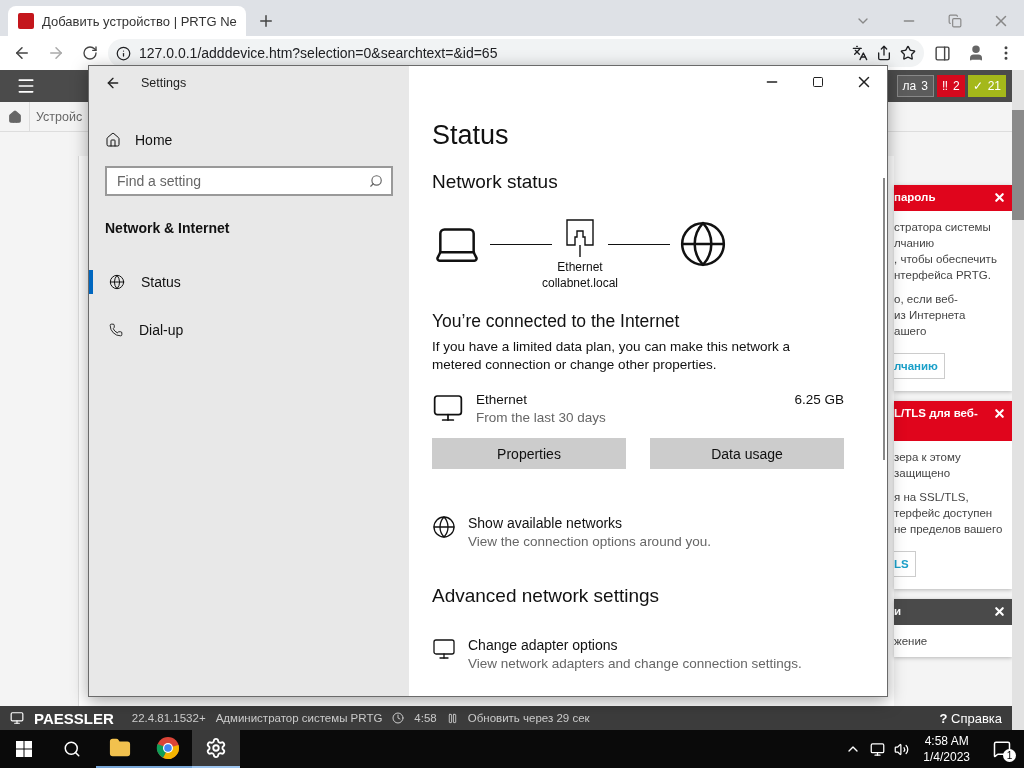  What do you see at coordinates (946, 757) in the screenshot?
I see `clock-date: 1/4/2023` at bounding box center [946, 757].